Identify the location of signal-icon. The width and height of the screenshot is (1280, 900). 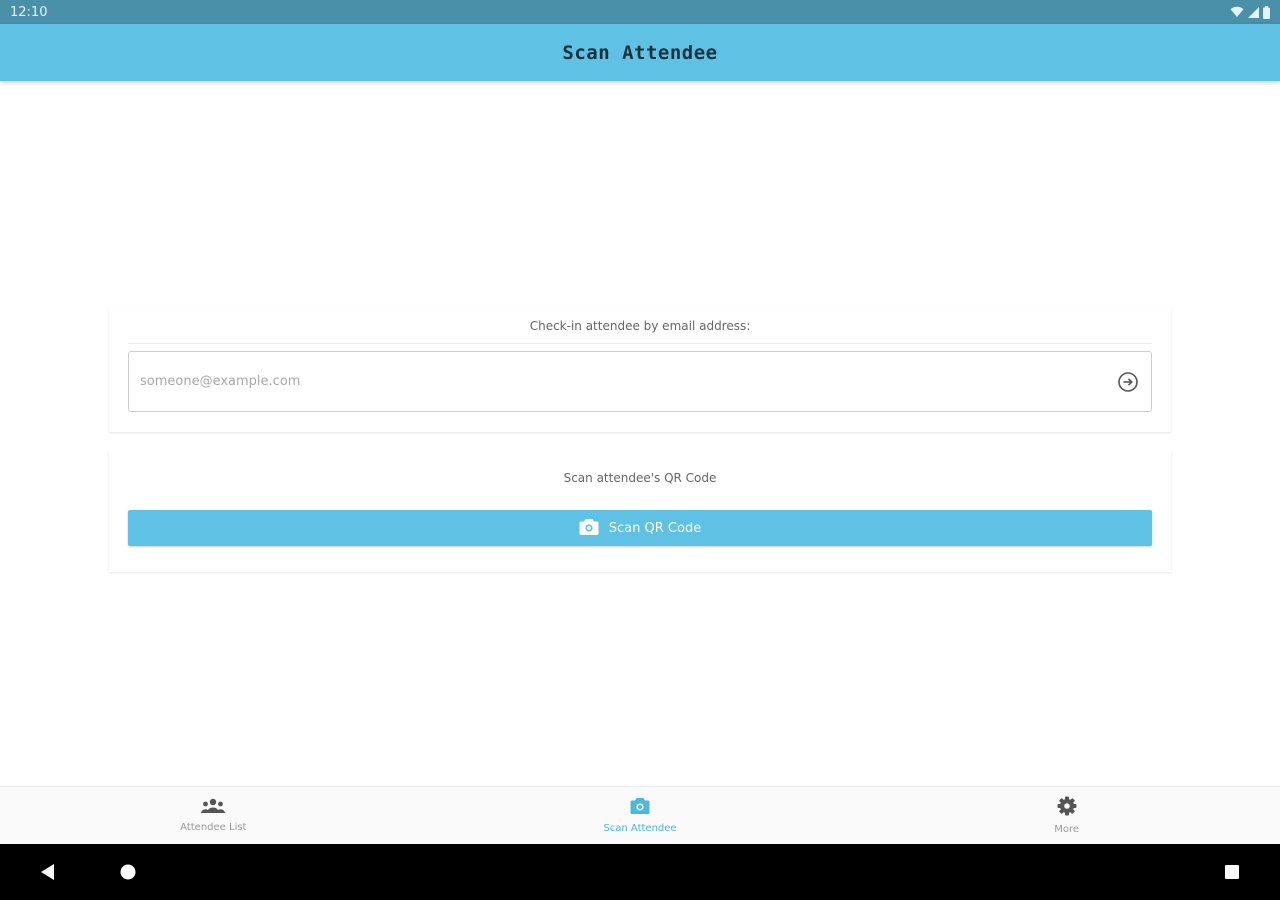
(1253, 12).